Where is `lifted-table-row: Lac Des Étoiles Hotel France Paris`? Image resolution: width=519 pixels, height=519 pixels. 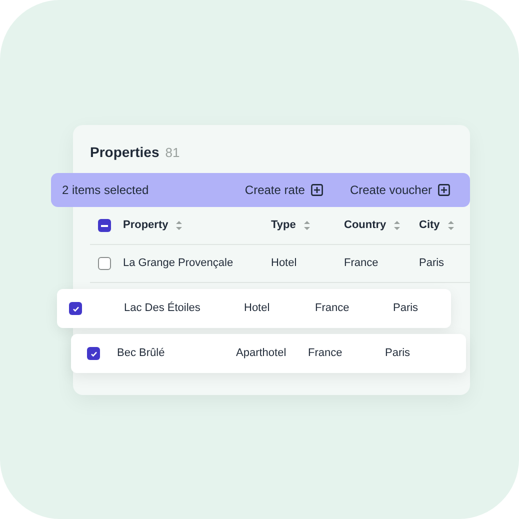
lifted-table-row: Lac Des Étoiles Hotel France Paris is located at coordinates (254, 308).